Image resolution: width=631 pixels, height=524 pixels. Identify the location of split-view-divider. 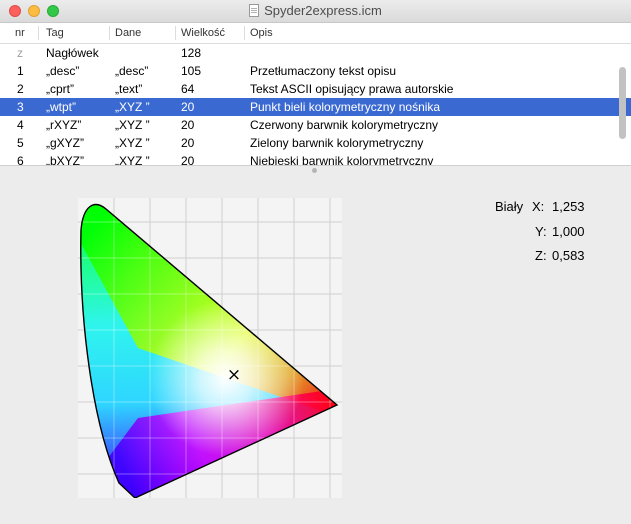
(315, 170).